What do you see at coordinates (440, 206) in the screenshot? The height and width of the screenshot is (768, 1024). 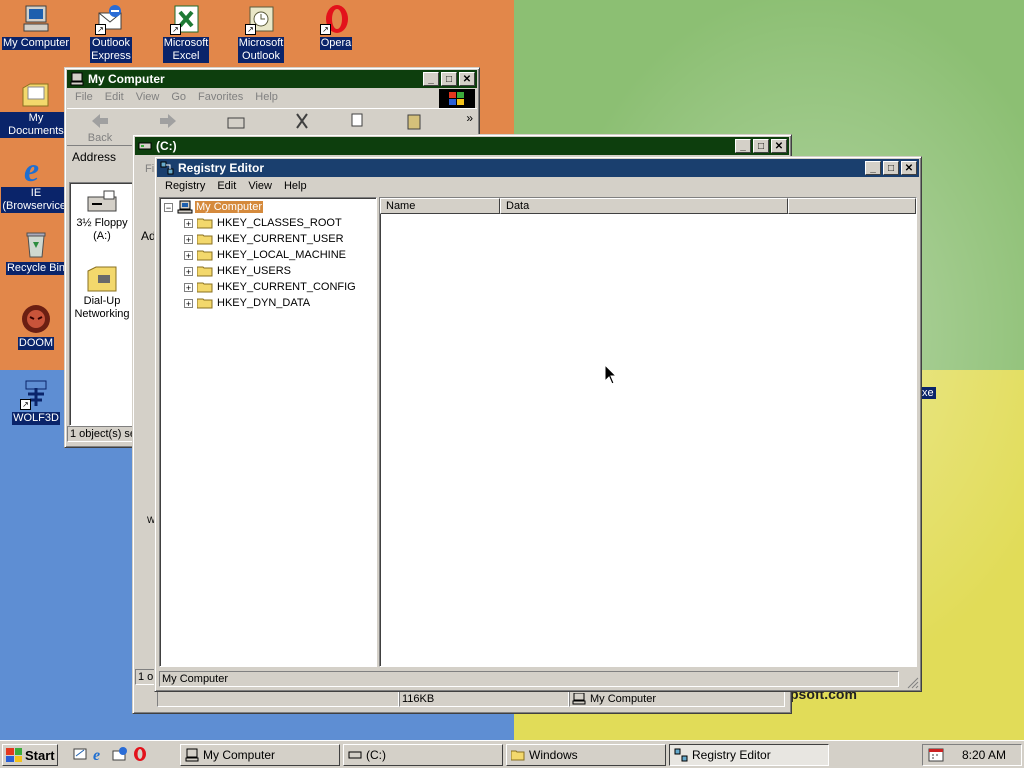 I see `column-header-name: Name` at bounding box center [440, 206].